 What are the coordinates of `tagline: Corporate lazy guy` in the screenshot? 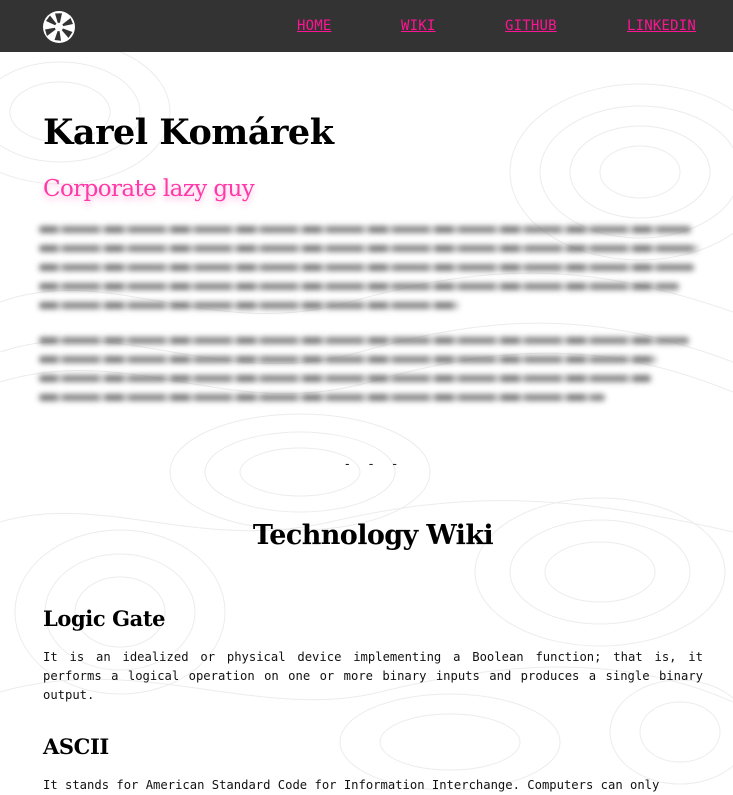 It's located at (149, 189).